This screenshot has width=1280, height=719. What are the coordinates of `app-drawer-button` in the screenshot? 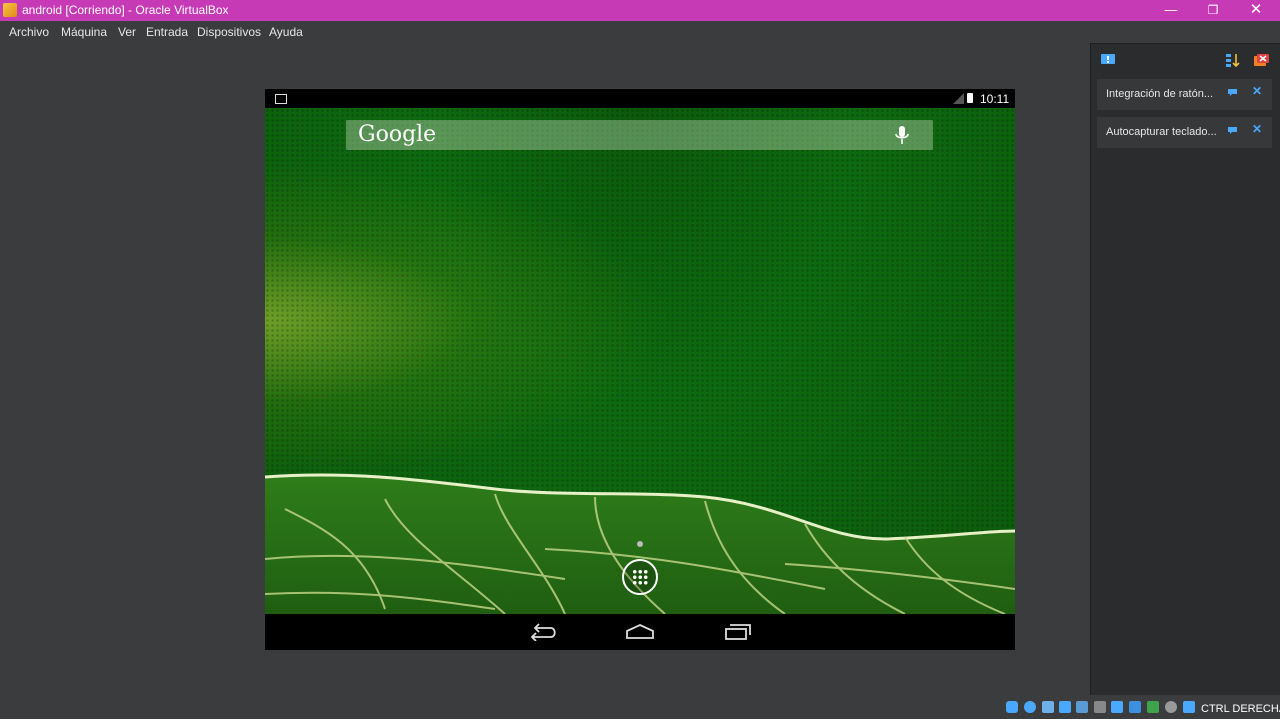 It's located at (640, 577).